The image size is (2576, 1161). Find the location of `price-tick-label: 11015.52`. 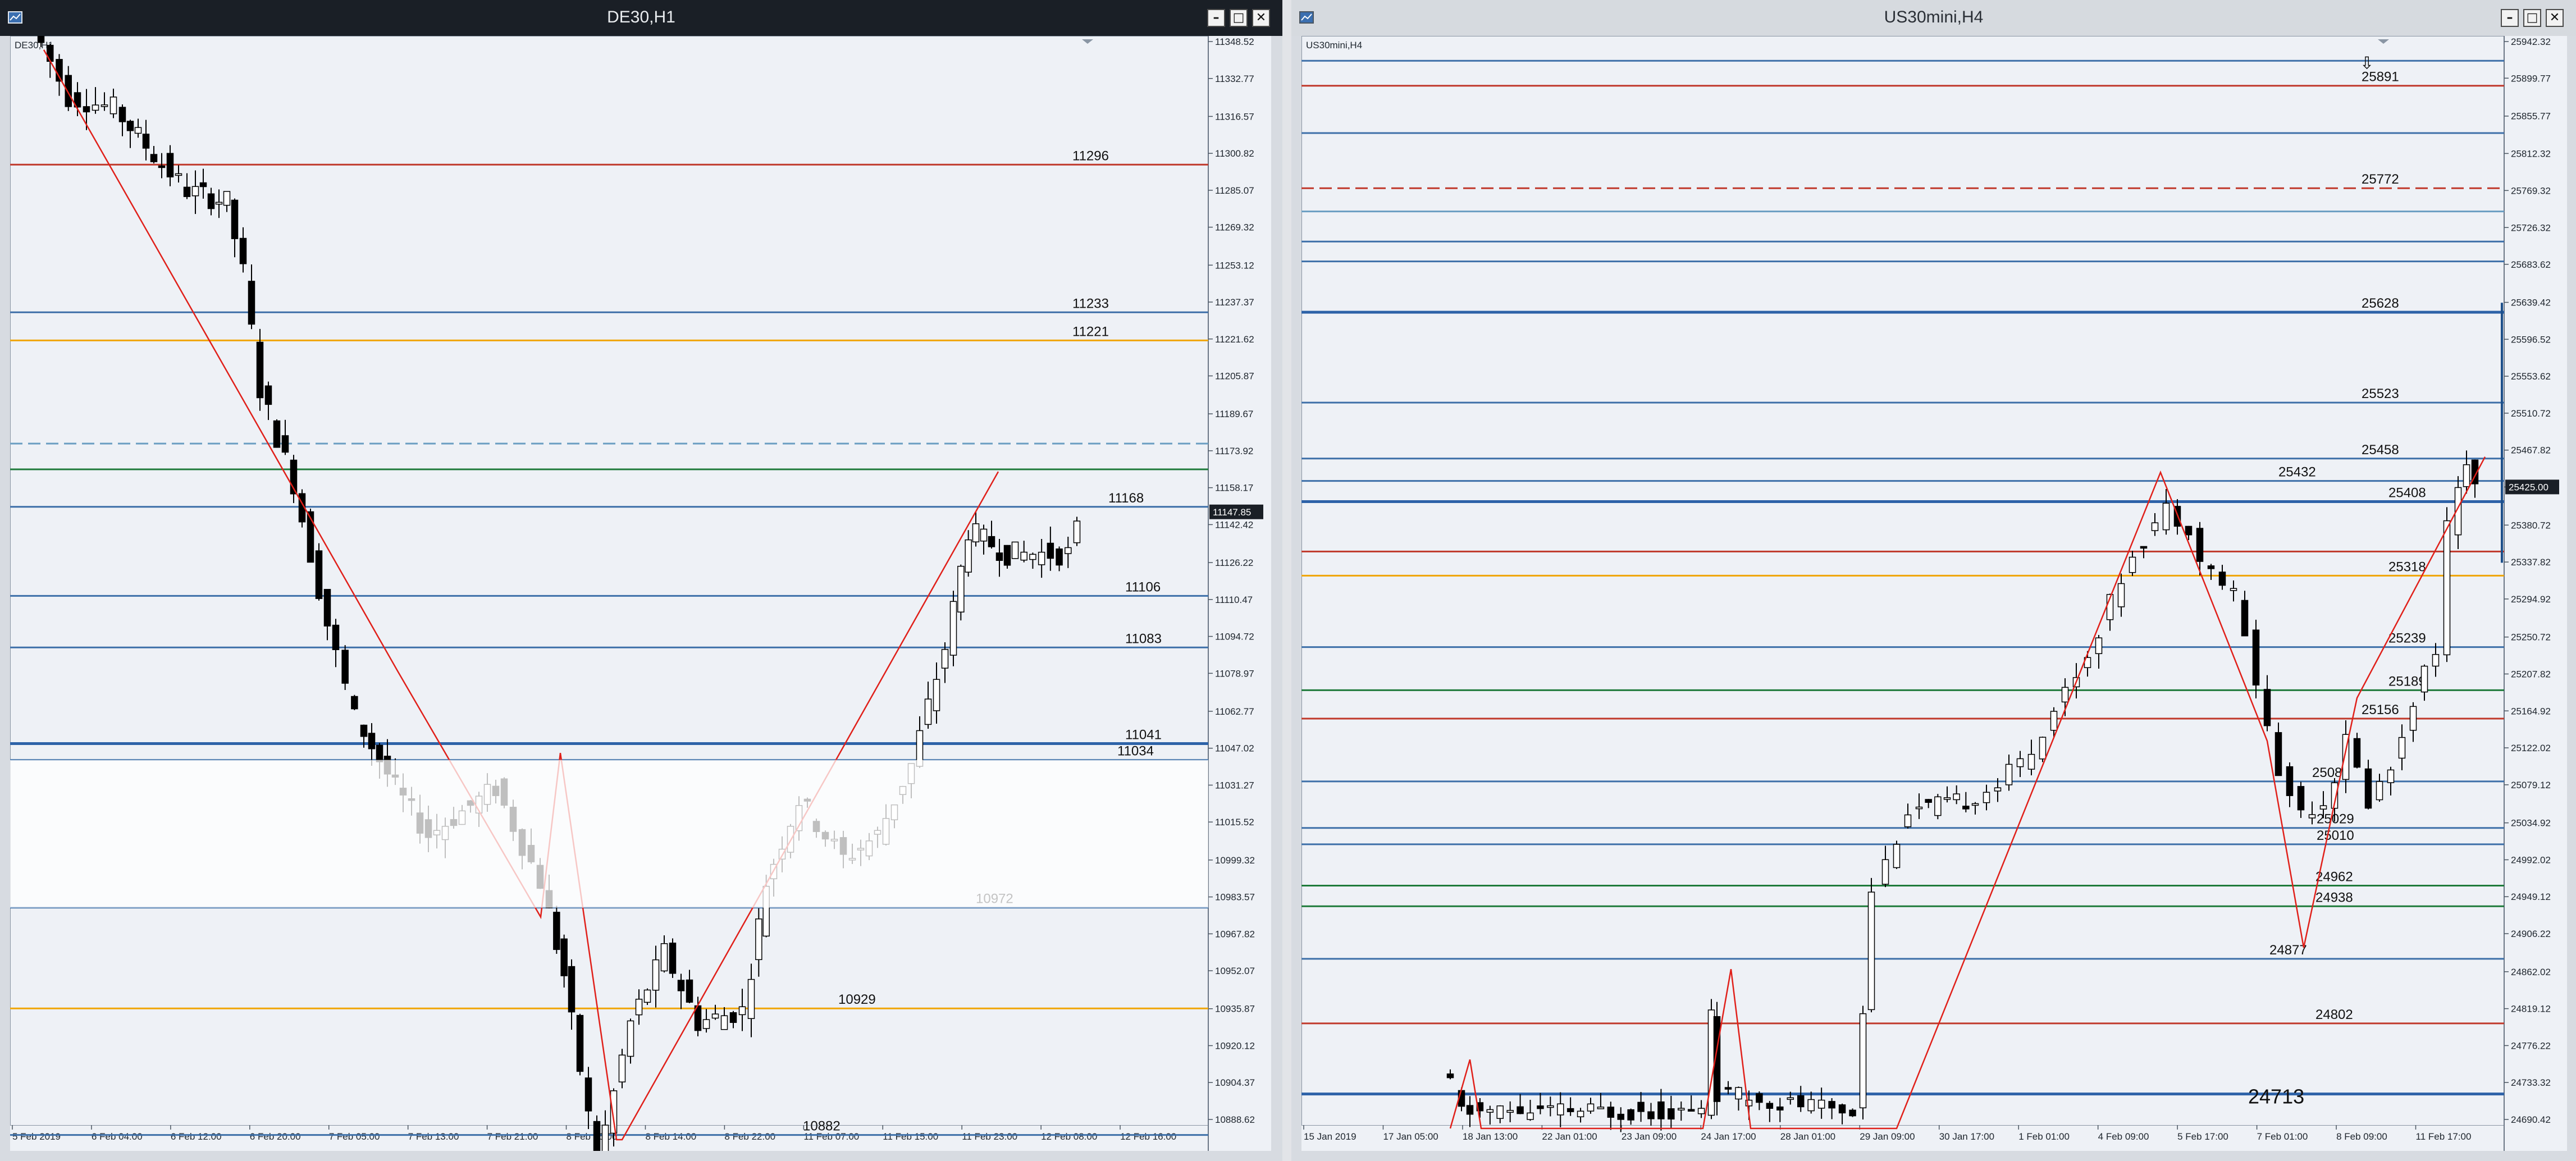

price-tick-label: 11015.52 is located at coordinates (1235, 822).